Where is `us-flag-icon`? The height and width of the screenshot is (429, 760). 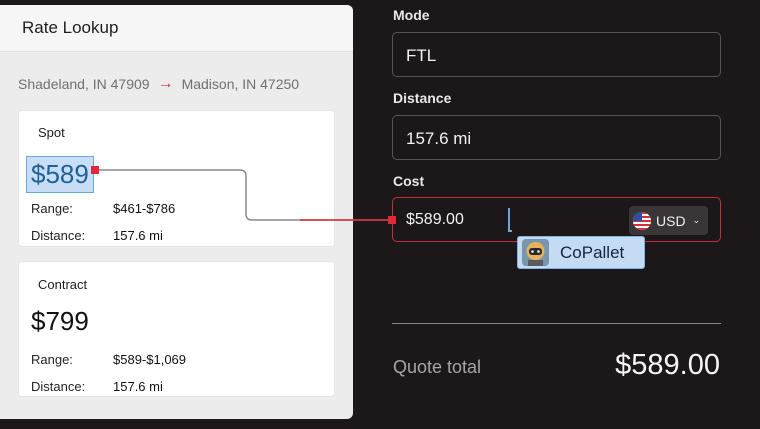 us-flag-icon is located at coordinates (642, 220).